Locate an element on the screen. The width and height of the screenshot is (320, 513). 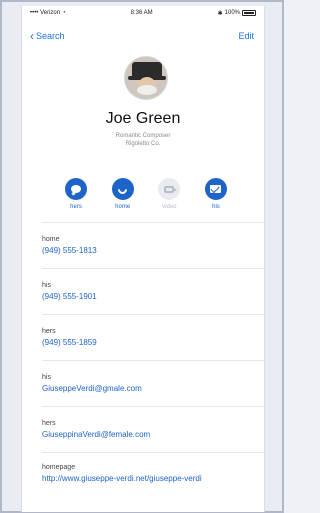
status-time: 8:36 AM is located at coordinates (141, 13).